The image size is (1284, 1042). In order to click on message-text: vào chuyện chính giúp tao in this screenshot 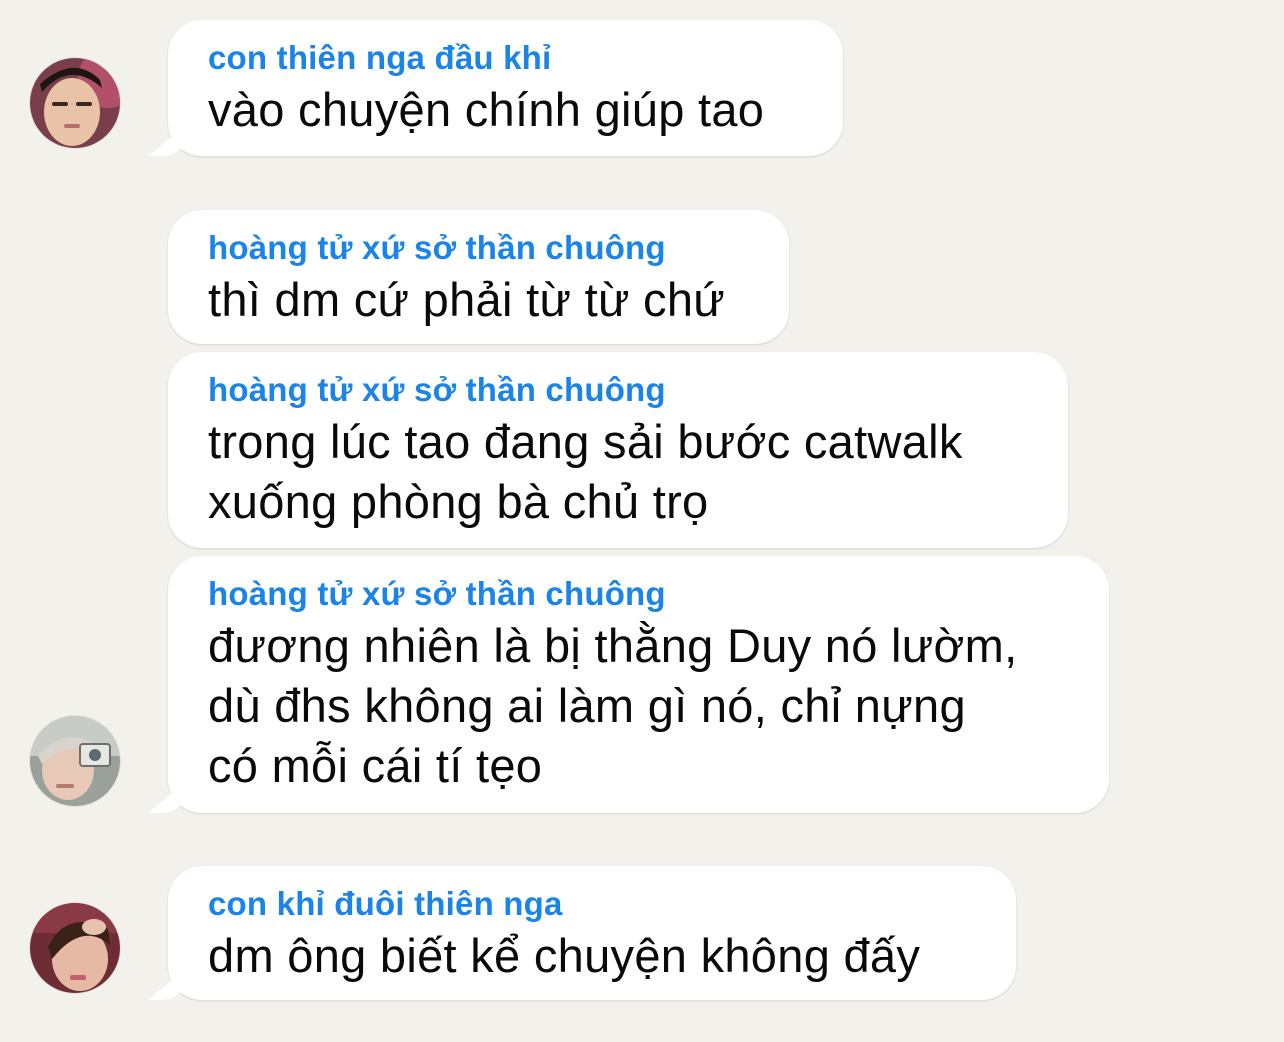, I will do `click(486, 109)`.